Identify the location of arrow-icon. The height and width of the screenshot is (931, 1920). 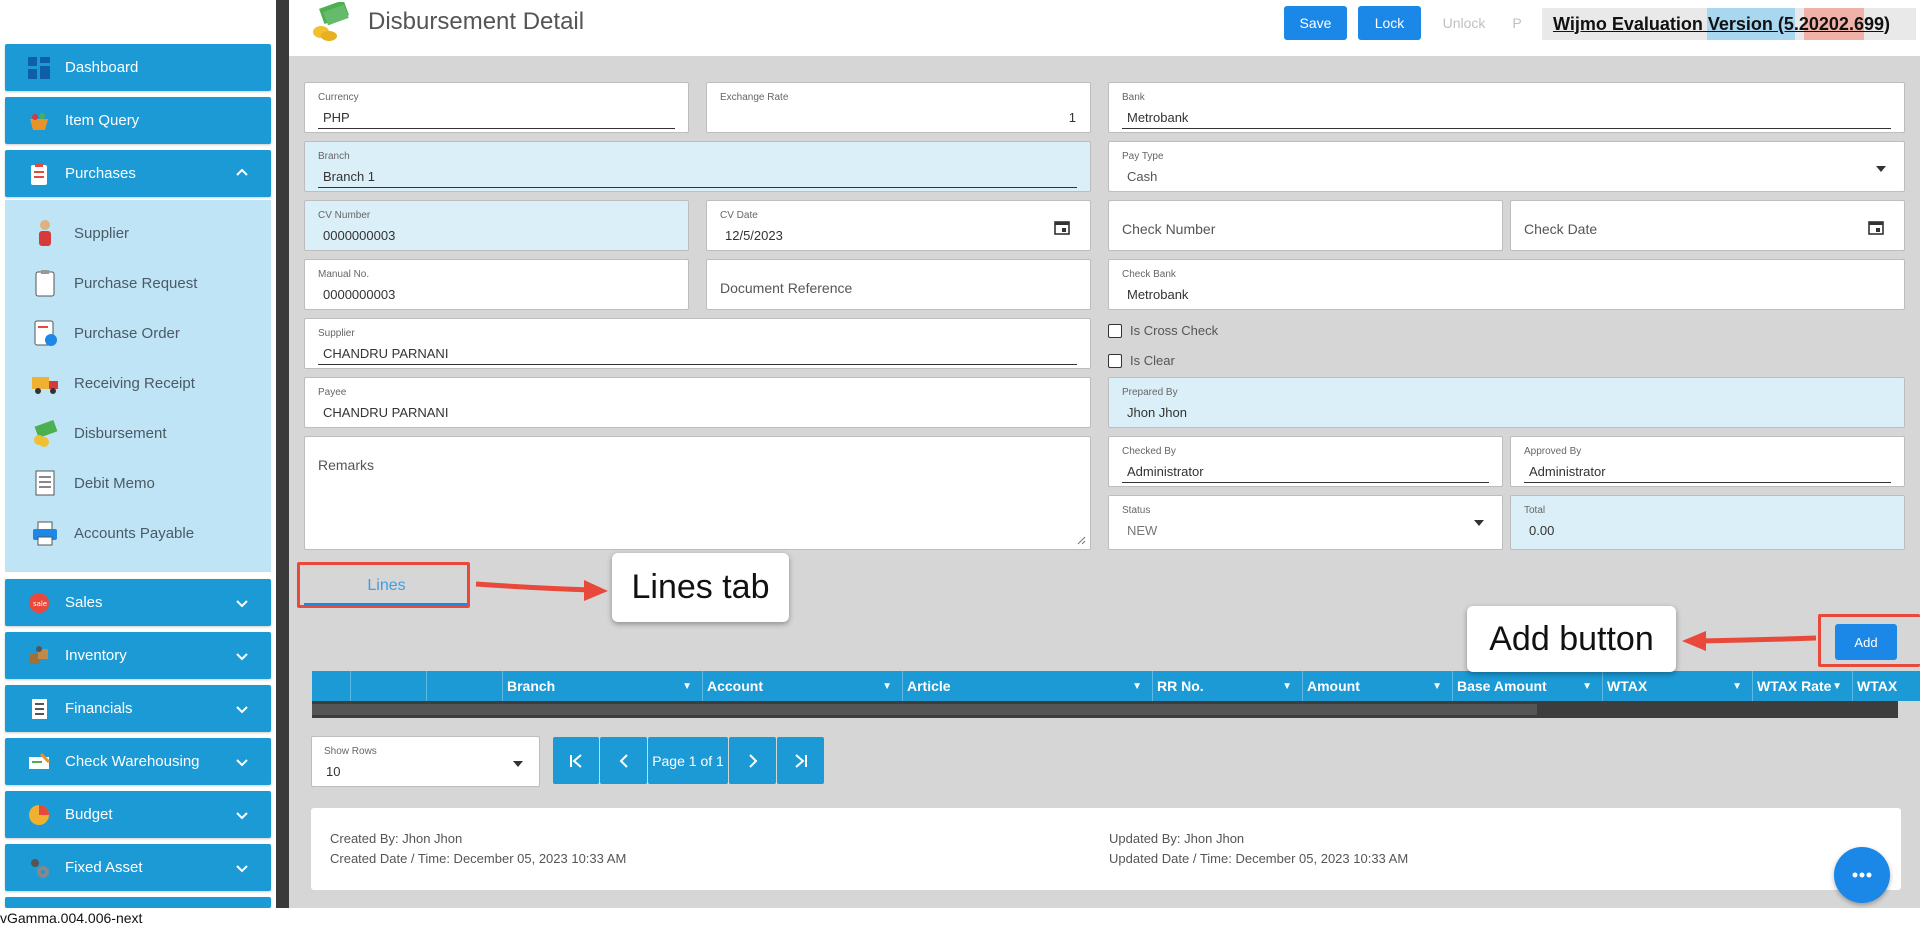
(541, 590).